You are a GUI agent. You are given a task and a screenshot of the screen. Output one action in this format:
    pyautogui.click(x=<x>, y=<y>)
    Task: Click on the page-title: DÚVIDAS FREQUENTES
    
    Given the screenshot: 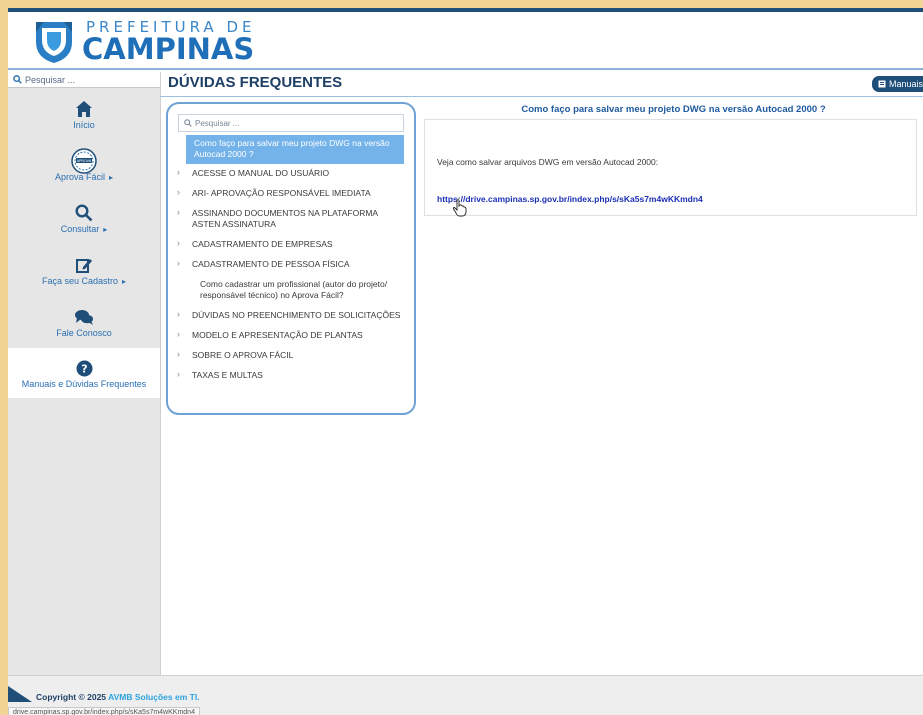 What is the action you would take?
    pyautogui.click(x=255, y=82)
    